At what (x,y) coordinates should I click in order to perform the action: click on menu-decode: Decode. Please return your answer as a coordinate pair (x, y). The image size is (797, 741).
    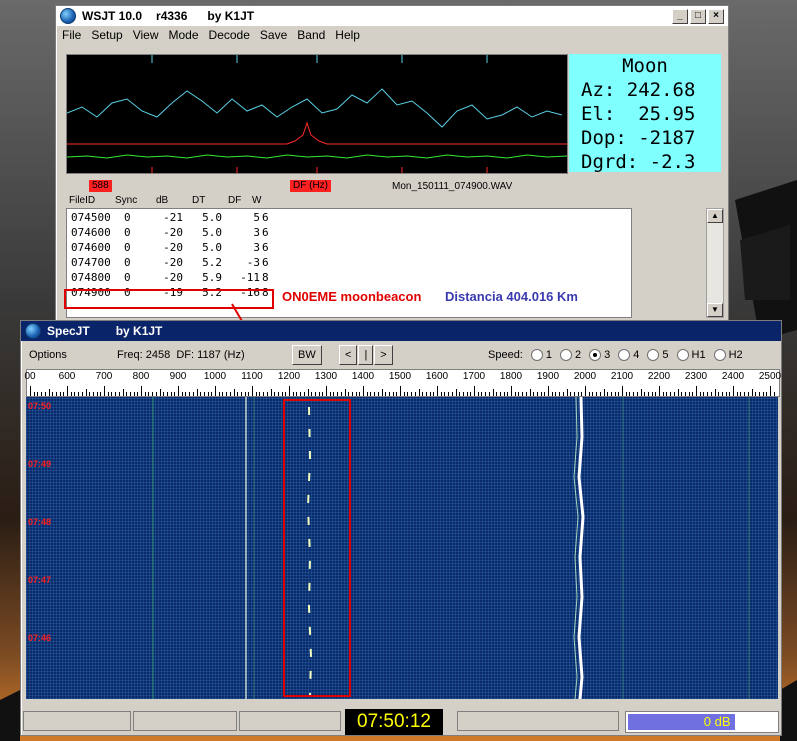
    Looking at the image, I should click on (229, 35).